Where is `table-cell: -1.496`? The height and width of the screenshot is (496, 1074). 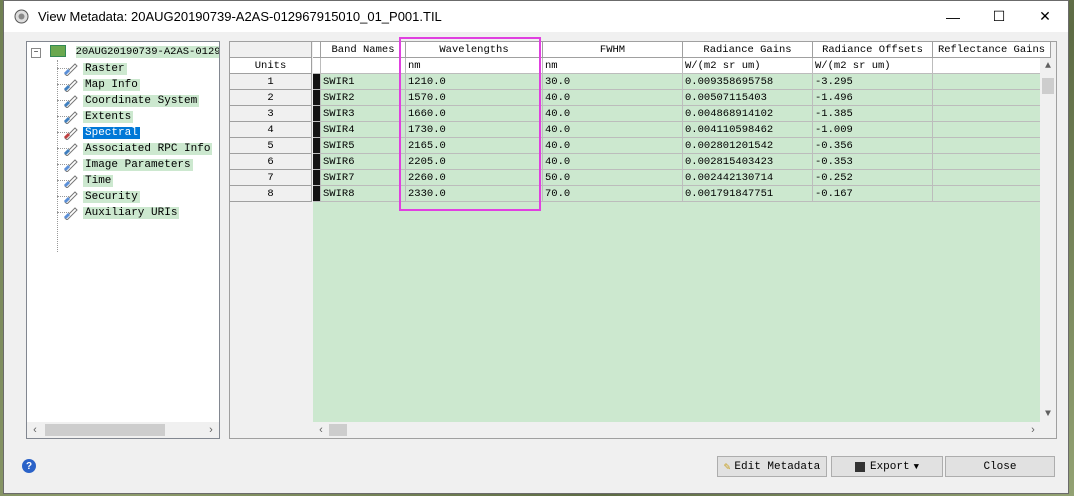 table-cell: -1.496 is located at coordinates (873, 98).